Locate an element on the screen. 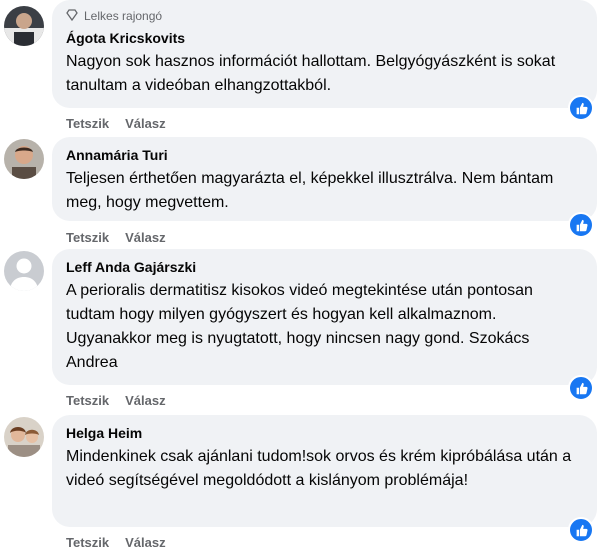 The width and height of the screenshot is (600, 552). comment-author: Ágota Kricskovits is located at coordinates (324, 38).